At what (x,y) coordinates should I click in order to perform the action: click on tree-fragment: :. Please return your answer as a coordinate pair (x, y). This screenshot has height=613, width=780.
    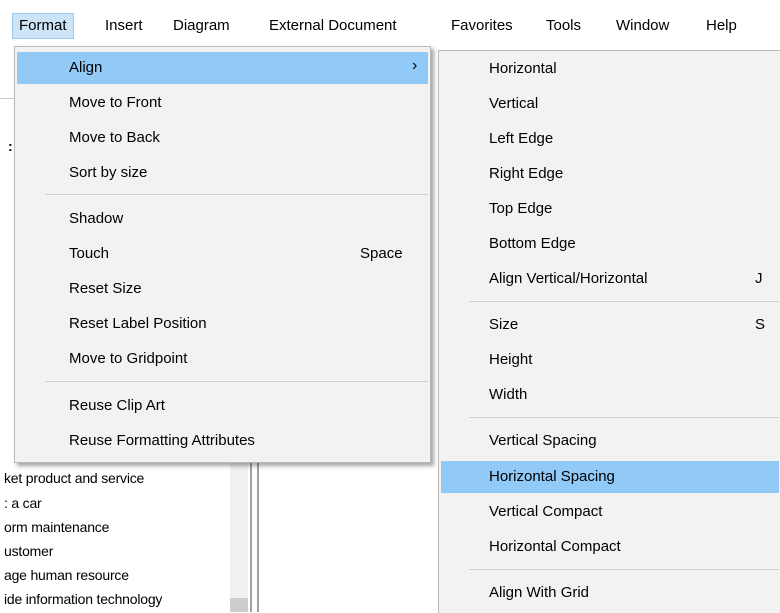
    Looking at the image, I should click on (10, 146).